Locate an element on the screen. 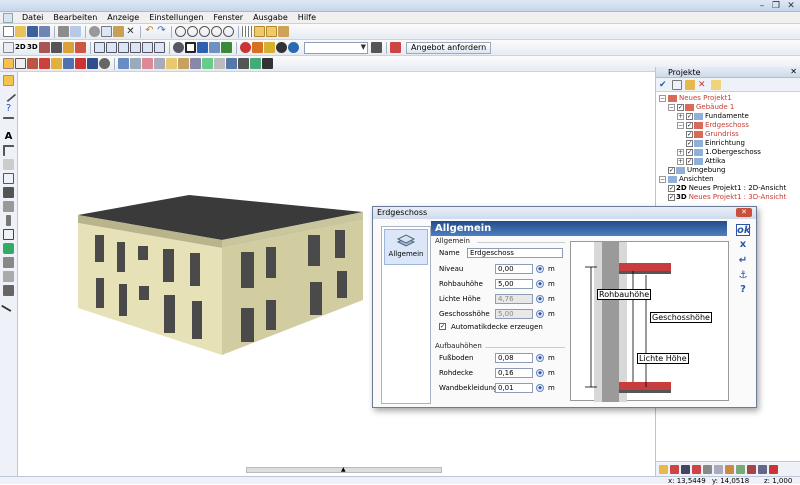 The image size is (800, 485). offer-button: Angebot anfordern is located at coordinates (449, 47).